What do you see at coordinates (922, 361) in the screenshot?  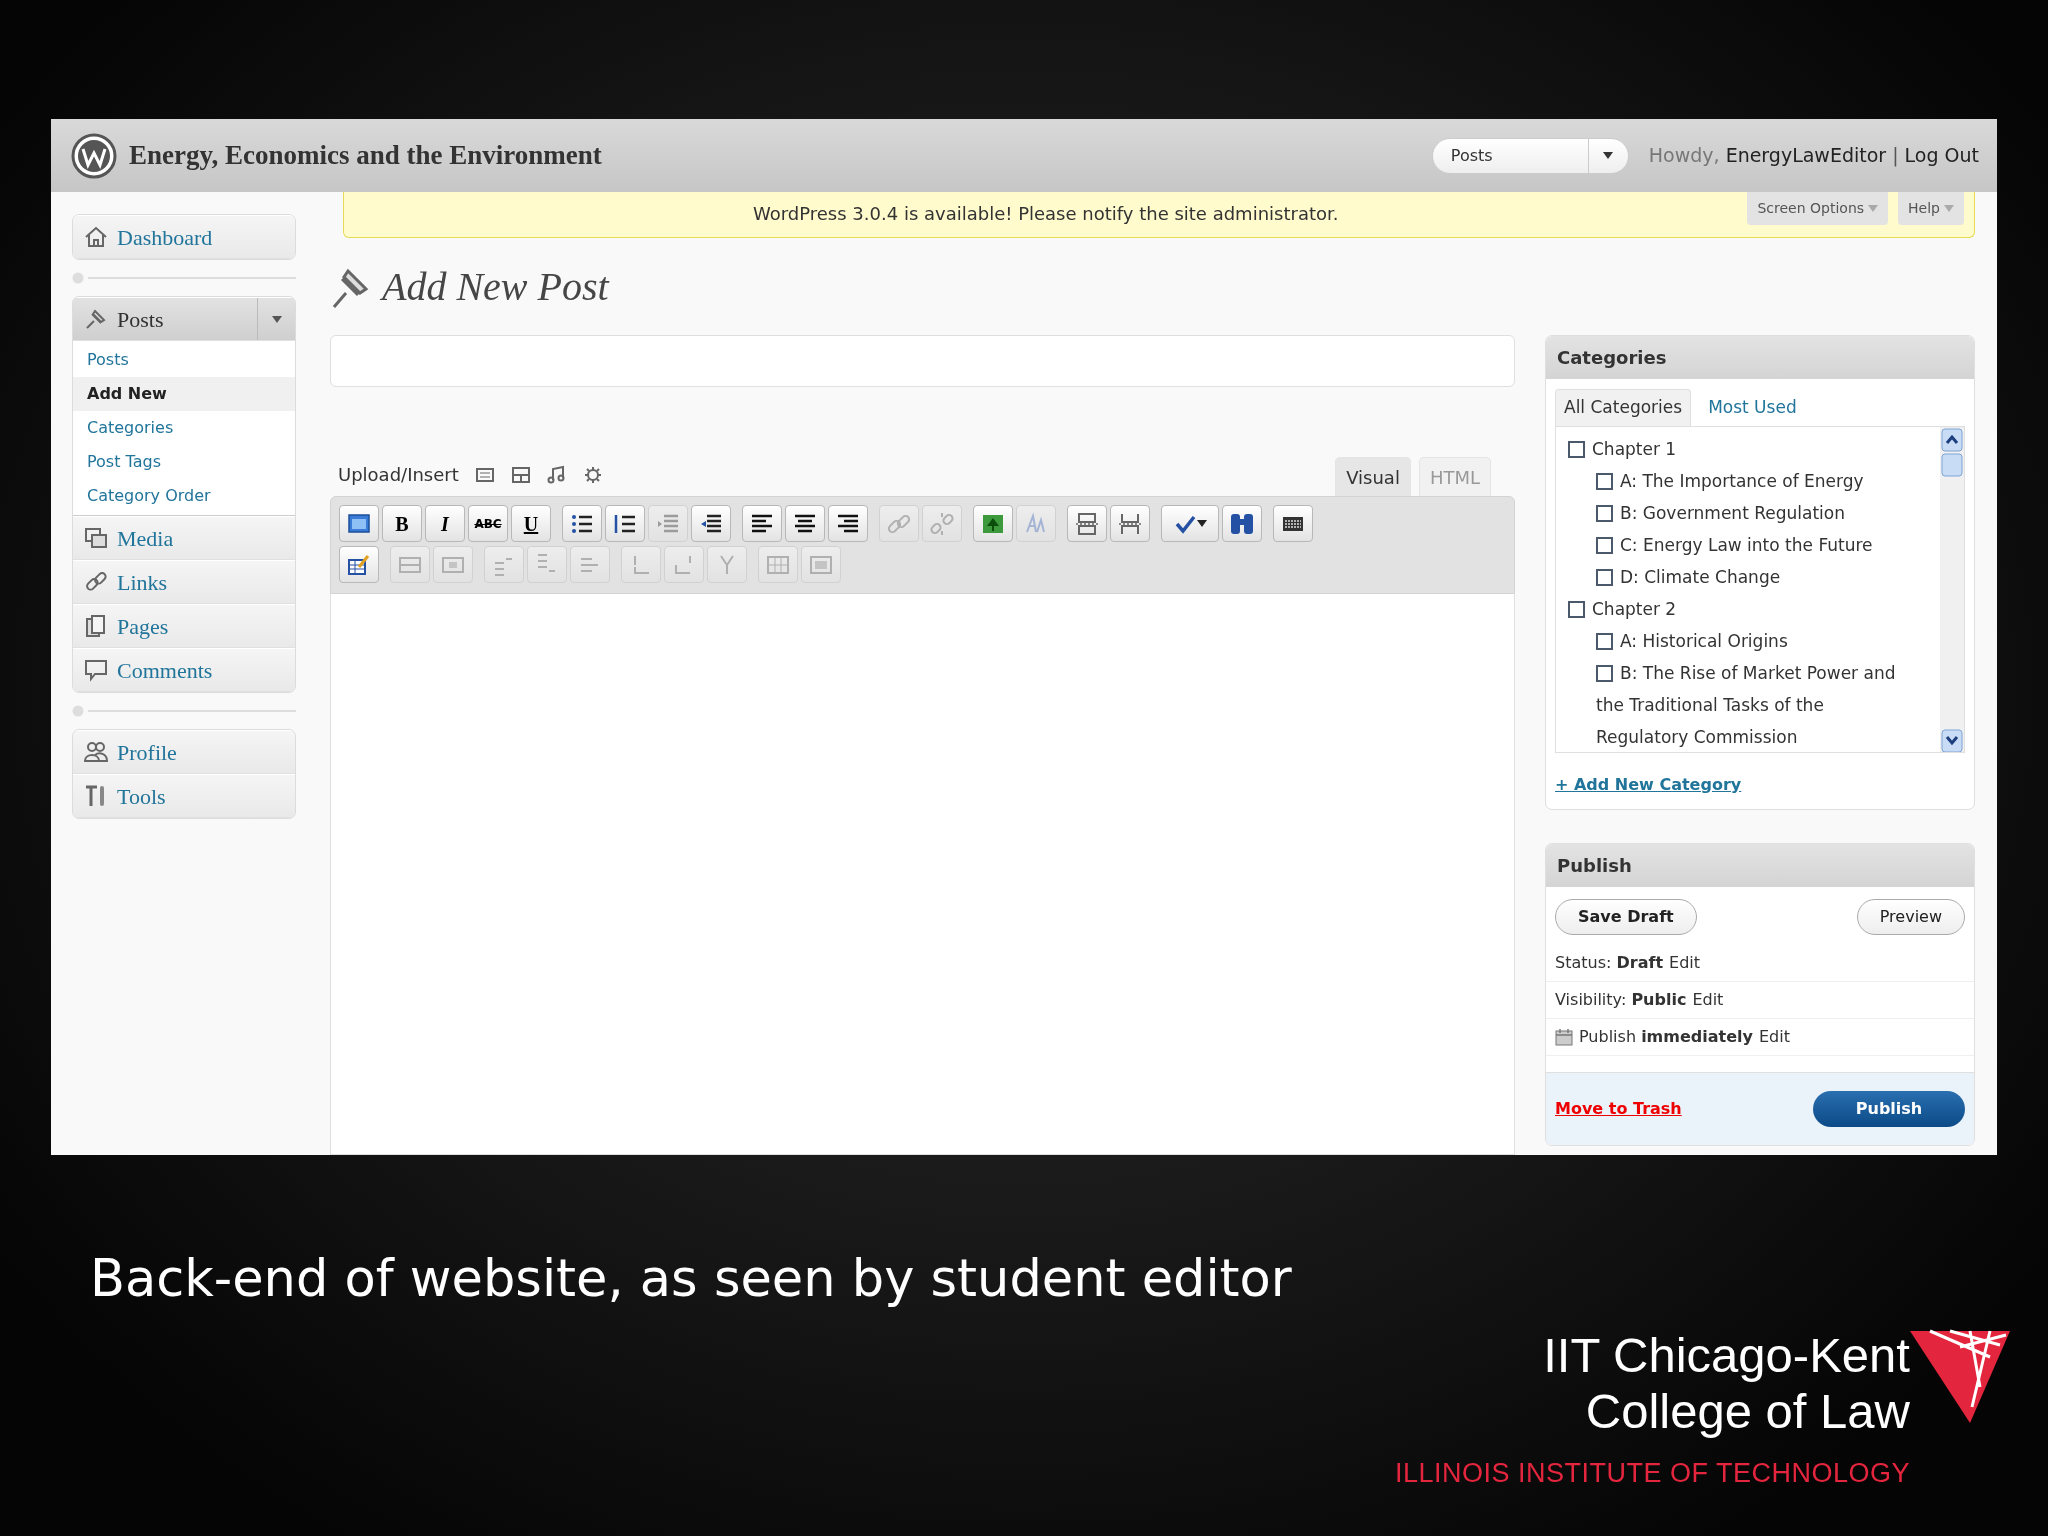 I see `title-input` at bounding box center [922, 361].